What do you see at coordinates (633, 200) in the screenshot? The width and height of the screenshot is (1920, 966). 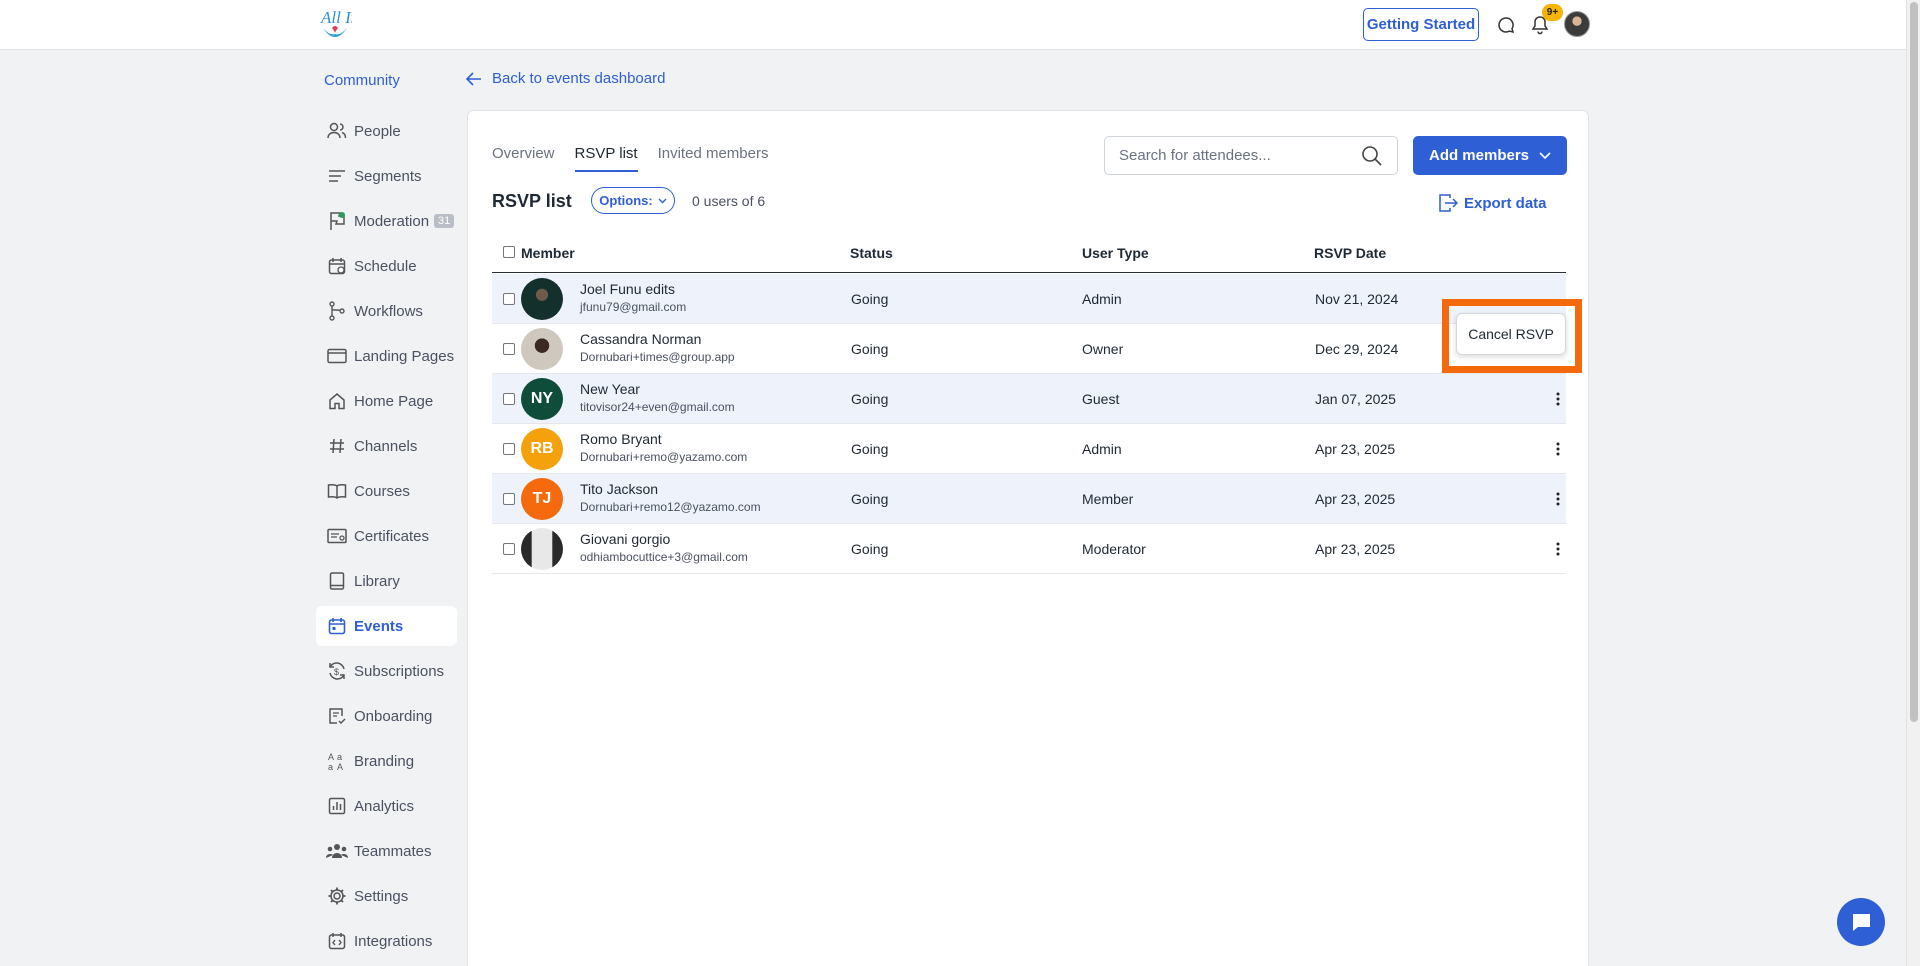 I see `options-dropdown: Options:` at bounding box center [633, 200].